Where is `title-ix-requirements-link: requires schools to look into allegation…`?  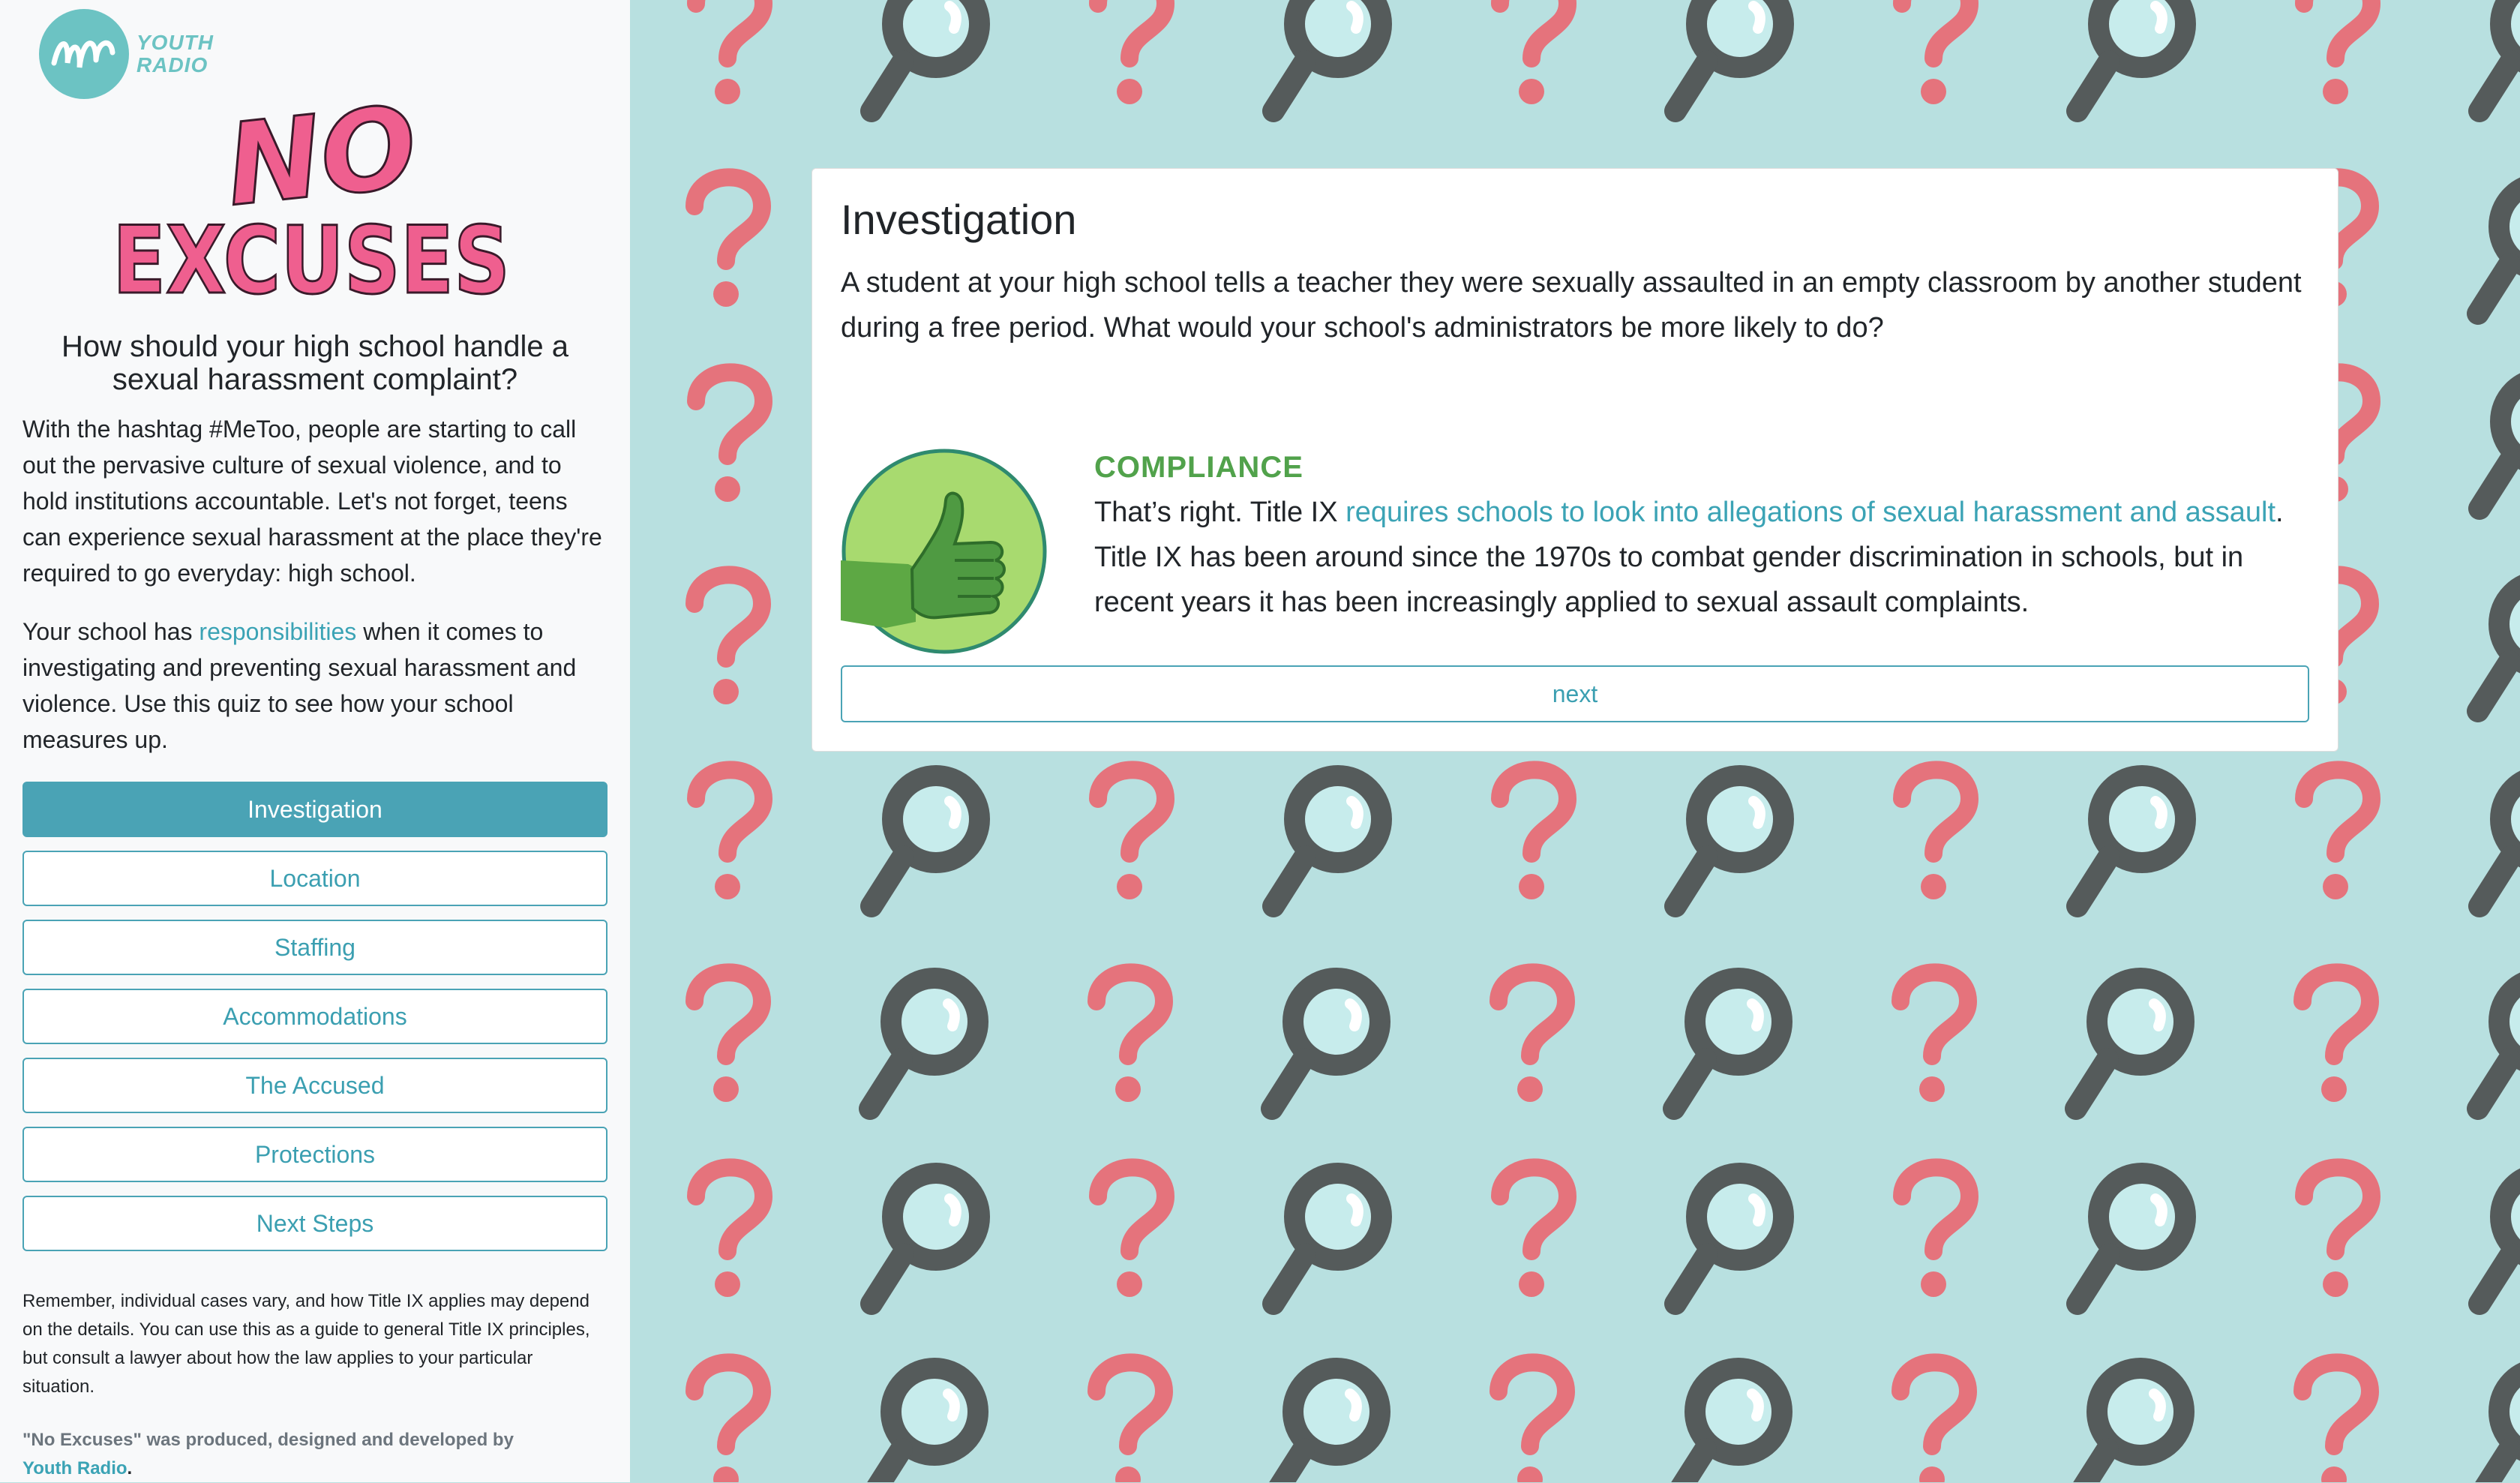
title-ix-requirements-link: requires schools to look into allegation… is located at coordinates (1811, 512).